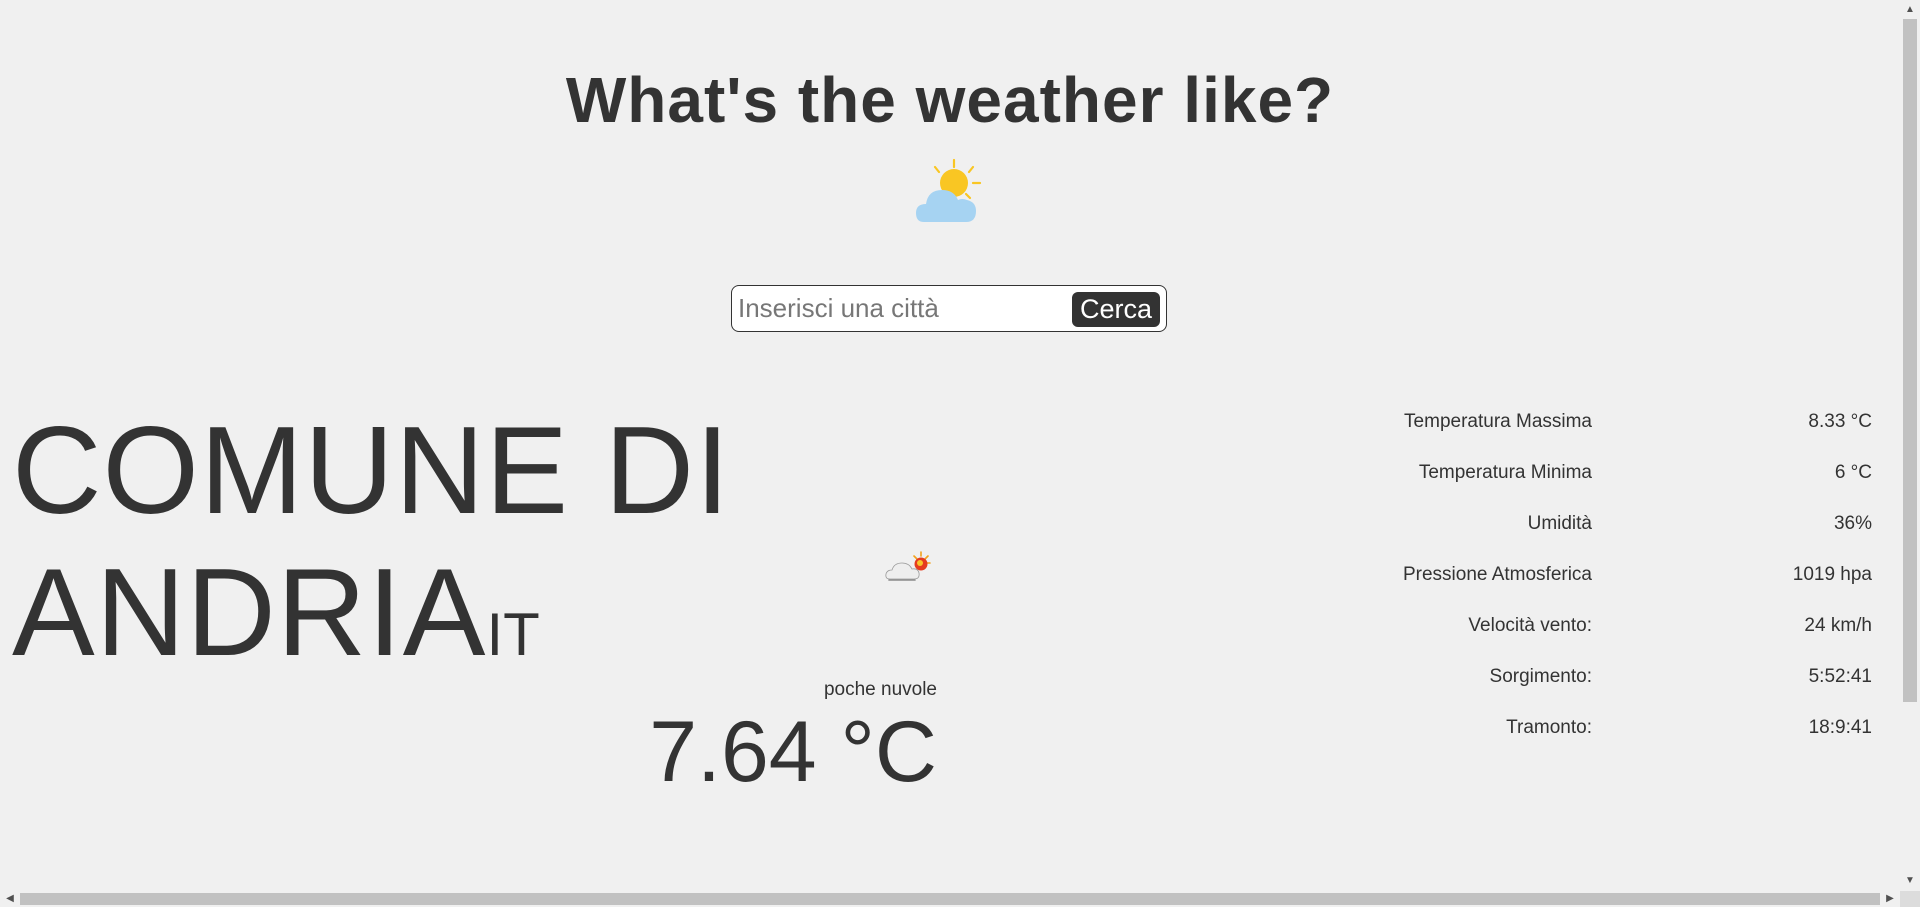  I want to click on scroll-right-arrow-icon: ▶, so click(1890, 899).